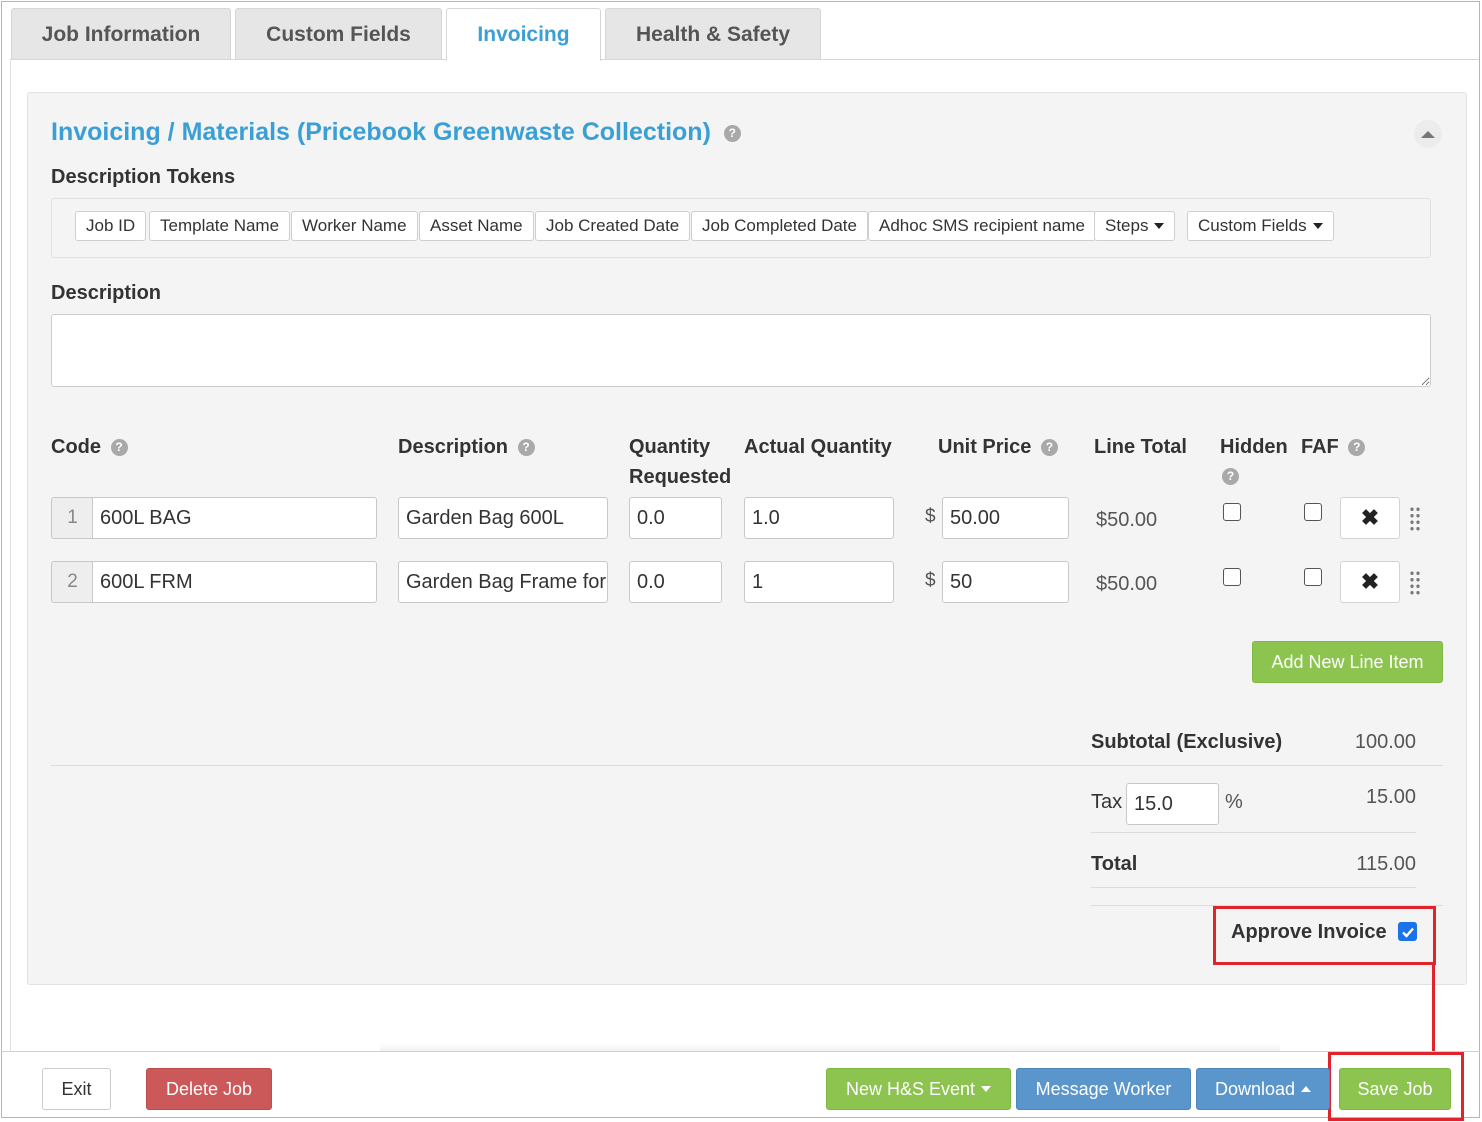 This screenshot has width=1482, height=1122. Describe the element at coordinates (476, 226) in the screenshot. I see `token-asset-name: Asset Name` at that location.